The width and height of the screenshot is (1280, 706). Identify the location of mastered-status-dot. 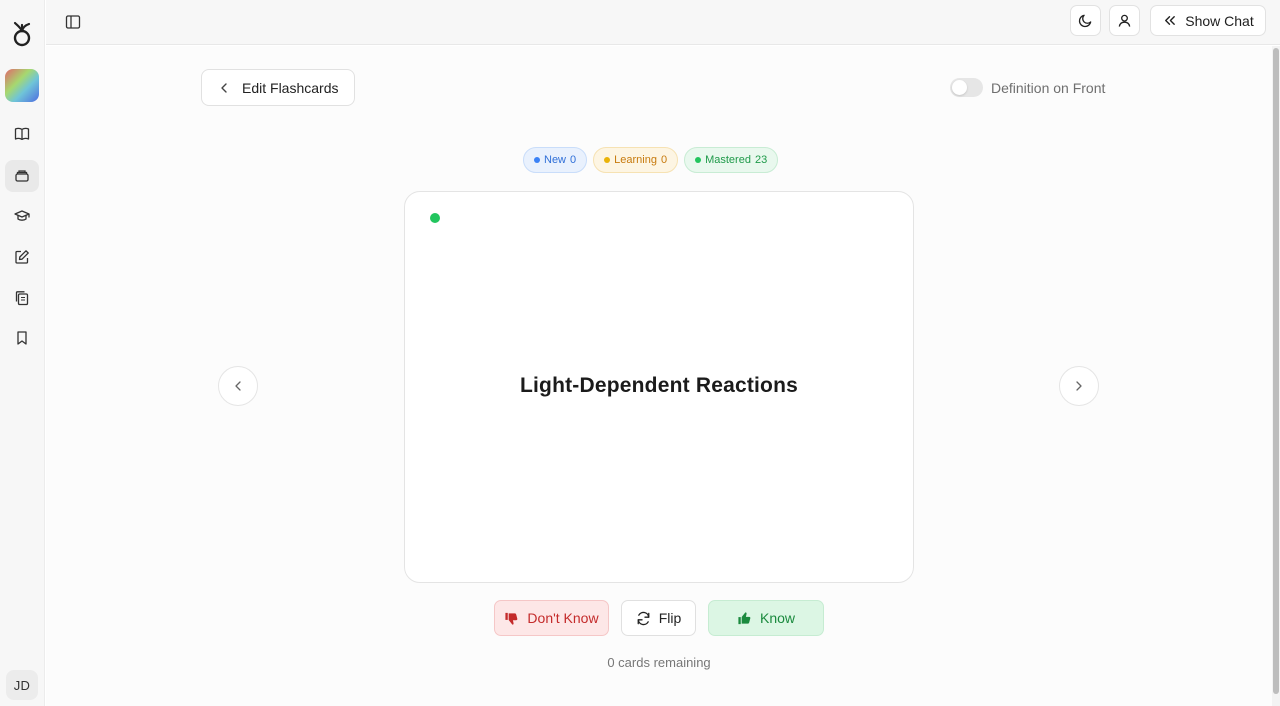
(435, 218).